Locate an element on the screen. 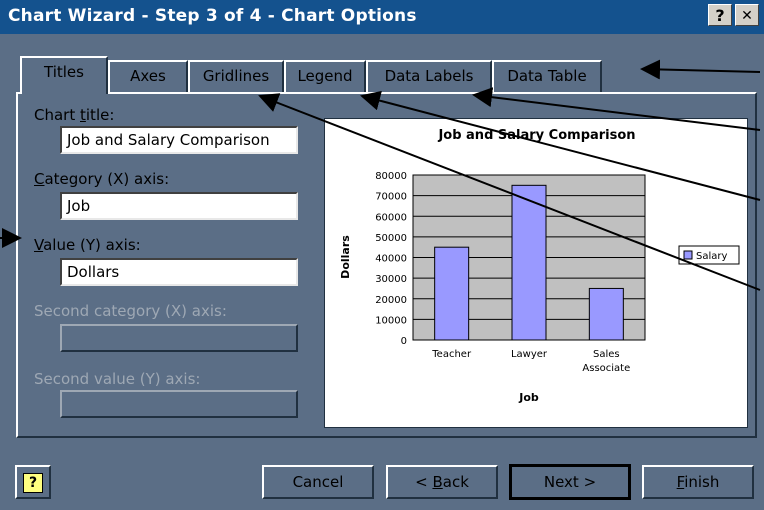 This screenshot has width=764, height=510. close-icon: ✕ is located at coordinates (747, 15).